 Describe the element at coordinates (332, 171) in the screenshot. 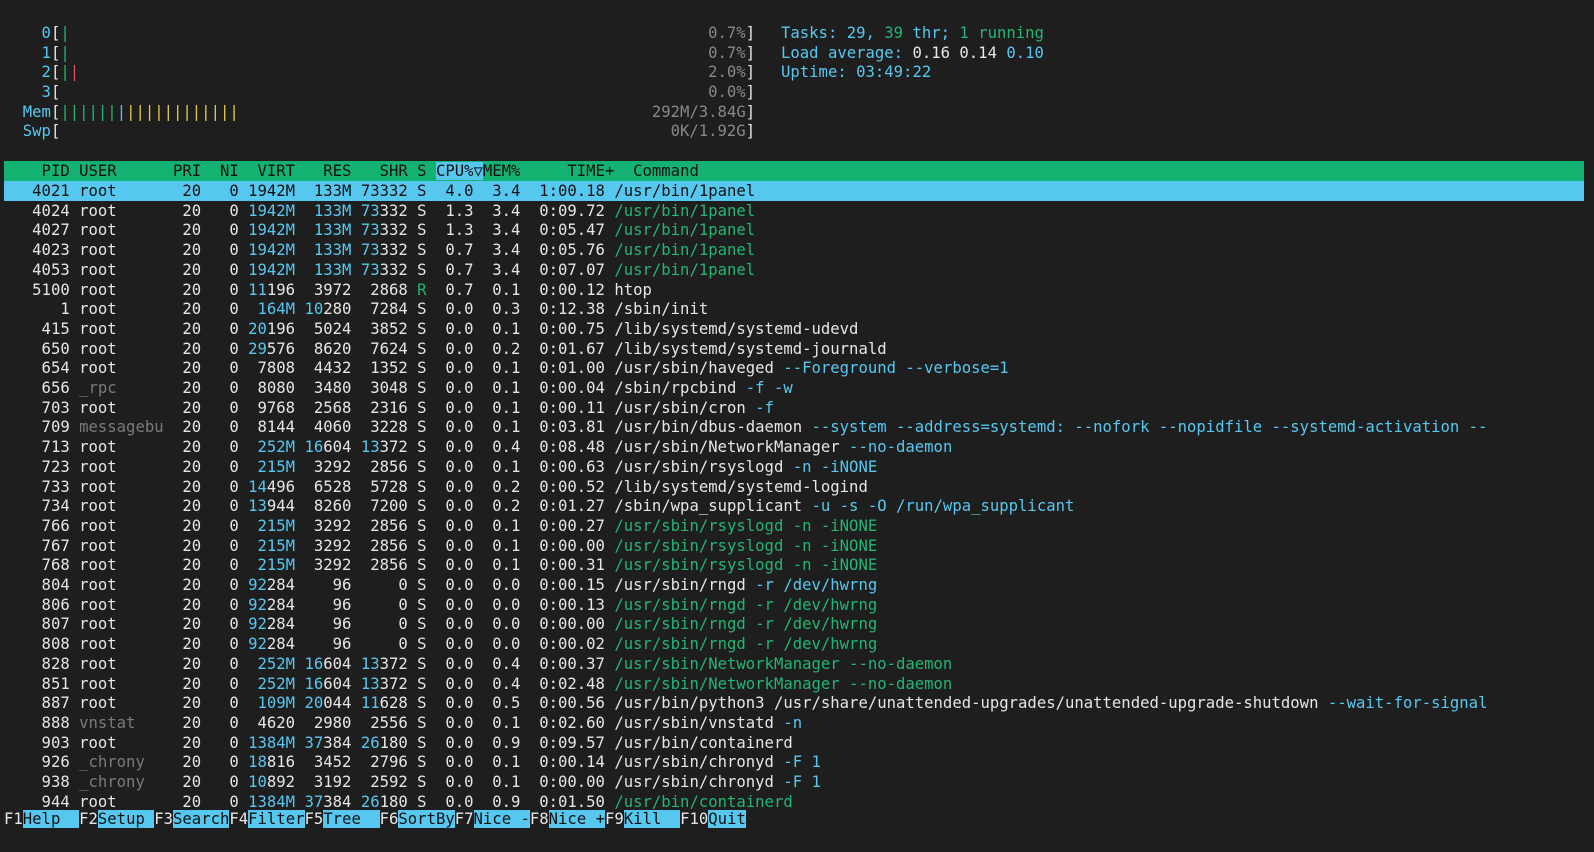

I see `column-header-res: RES` at that location.